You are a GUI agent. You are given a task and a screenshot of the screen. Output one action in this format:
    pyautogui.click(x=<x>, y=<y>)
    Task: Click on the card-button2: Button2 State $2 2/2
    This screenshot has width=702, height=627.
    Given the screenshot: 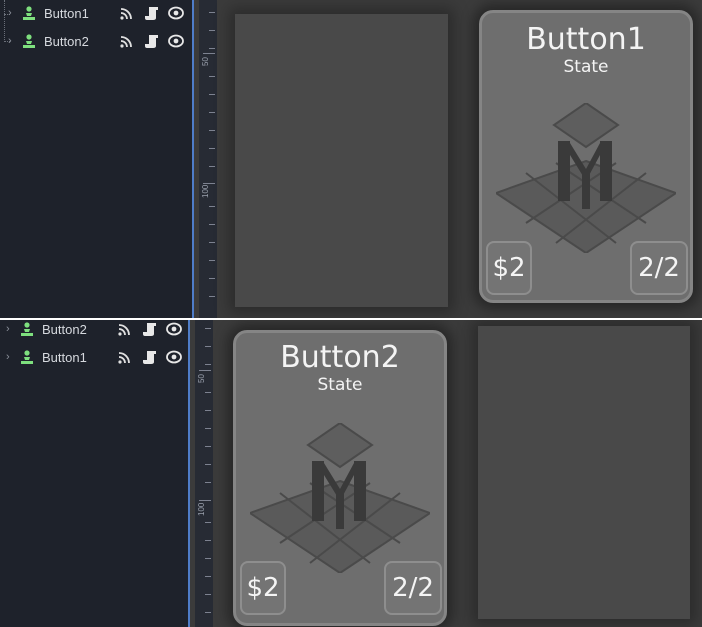 What is the action you would take?
    pyautogui.click(x=340, y=478)
    